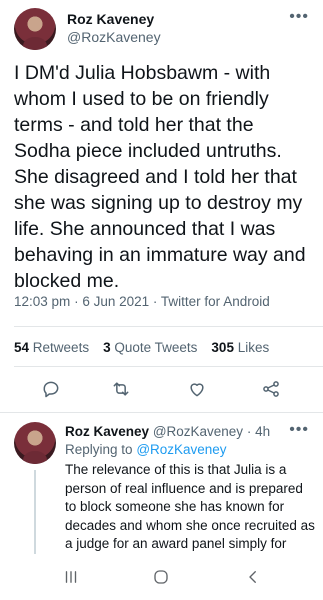 The width and height of the screenshot is (323, 600). I want to click on likes-stat: 305 Likes, so click(240, 347).